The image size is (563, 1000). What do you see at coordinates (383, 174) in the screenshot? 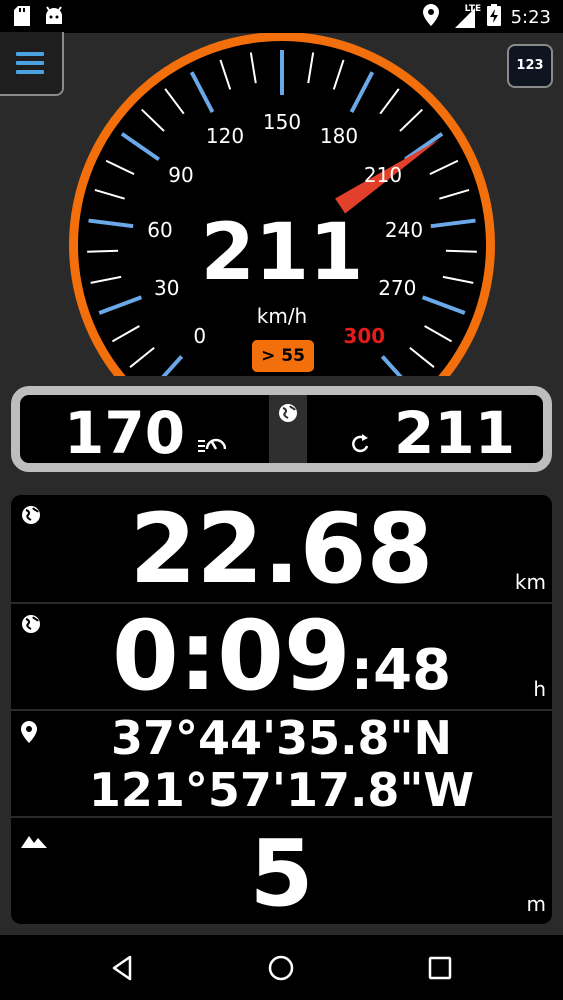
I see `gauge-scale-label: 210` at bounding box center [383, 174].